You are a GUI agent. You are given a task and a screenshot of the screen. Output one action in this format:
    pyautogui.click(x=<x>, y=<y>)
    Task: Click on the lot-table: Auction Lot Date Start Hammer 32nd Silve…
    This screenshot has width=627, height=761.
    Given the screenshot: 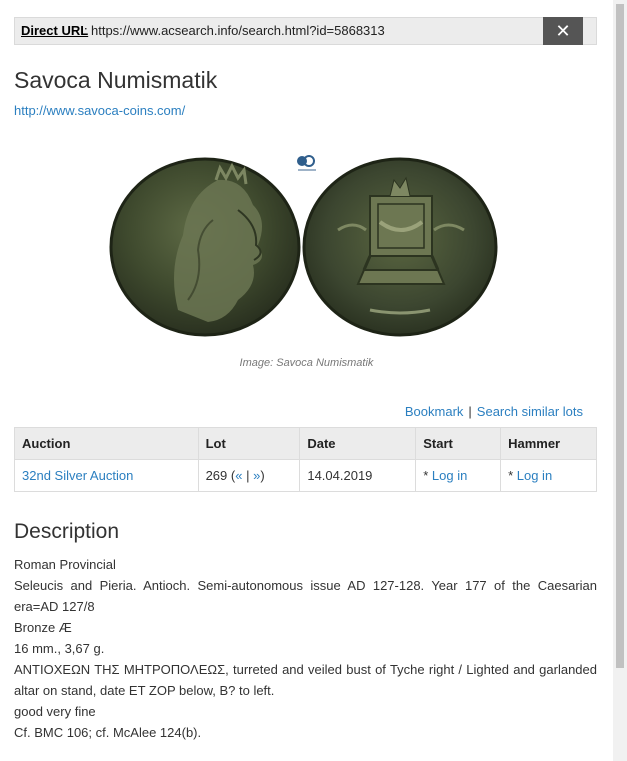 What is the action you would take?
    pyautogui.click(x=305, y=459)
    